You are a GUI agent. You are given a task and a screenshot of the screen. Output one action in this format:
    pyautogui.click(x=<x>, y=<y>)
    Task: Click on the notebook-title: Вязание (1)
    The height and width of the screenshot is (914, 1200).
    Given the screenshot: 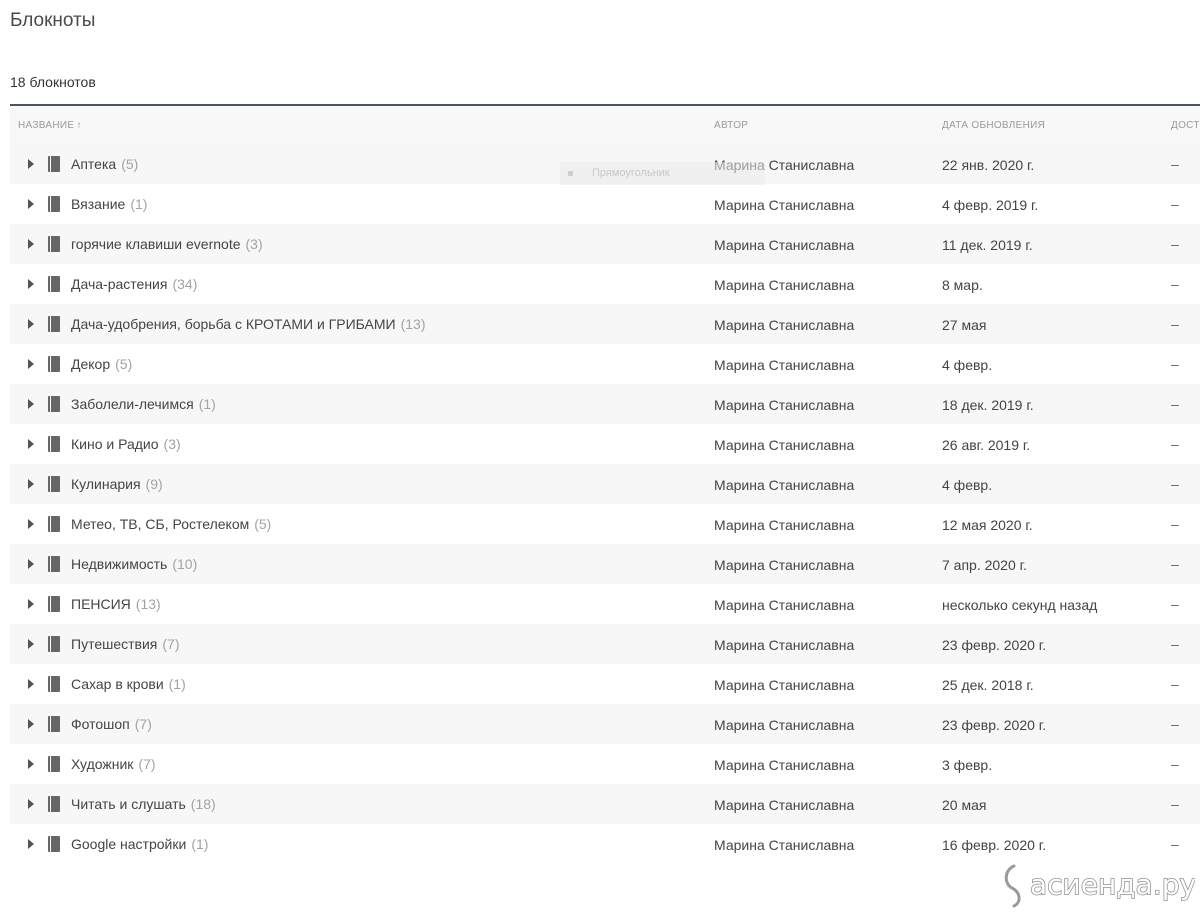 What is the action you would take?
    pyautogui.click(x=109, y=204)
    